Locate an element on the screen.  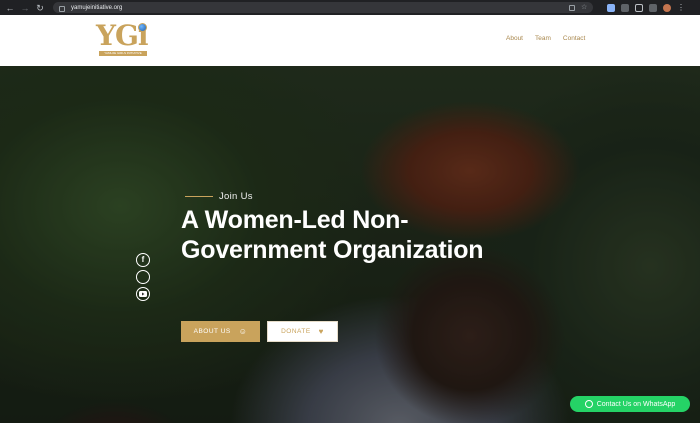
nav-link-contact: Contact is located at coordinates (574, 38).